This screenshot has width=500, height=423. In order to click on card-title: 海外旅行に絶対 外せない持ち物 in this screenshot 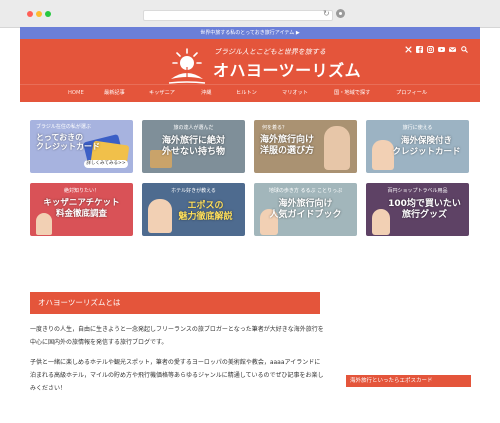, I will do `click(193, 146)`.